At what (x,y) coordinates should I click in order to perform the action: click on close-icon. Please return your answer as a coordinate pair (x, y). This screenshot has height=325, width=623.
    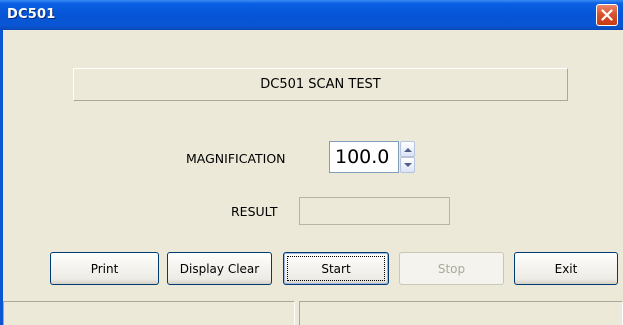
    Looking at the image, I should click on (607, 15).